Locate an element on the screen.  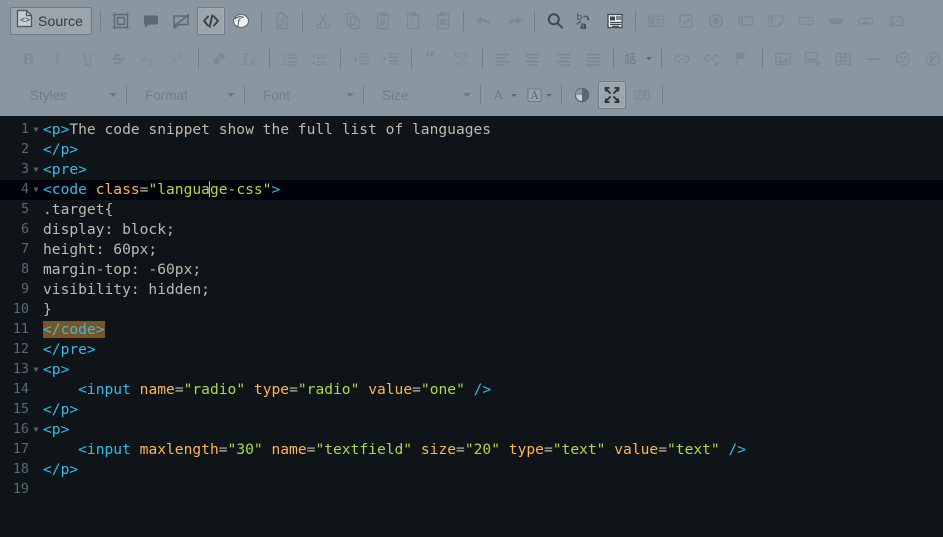
code-line: 18 </p> is located at coordinates (471, 470).